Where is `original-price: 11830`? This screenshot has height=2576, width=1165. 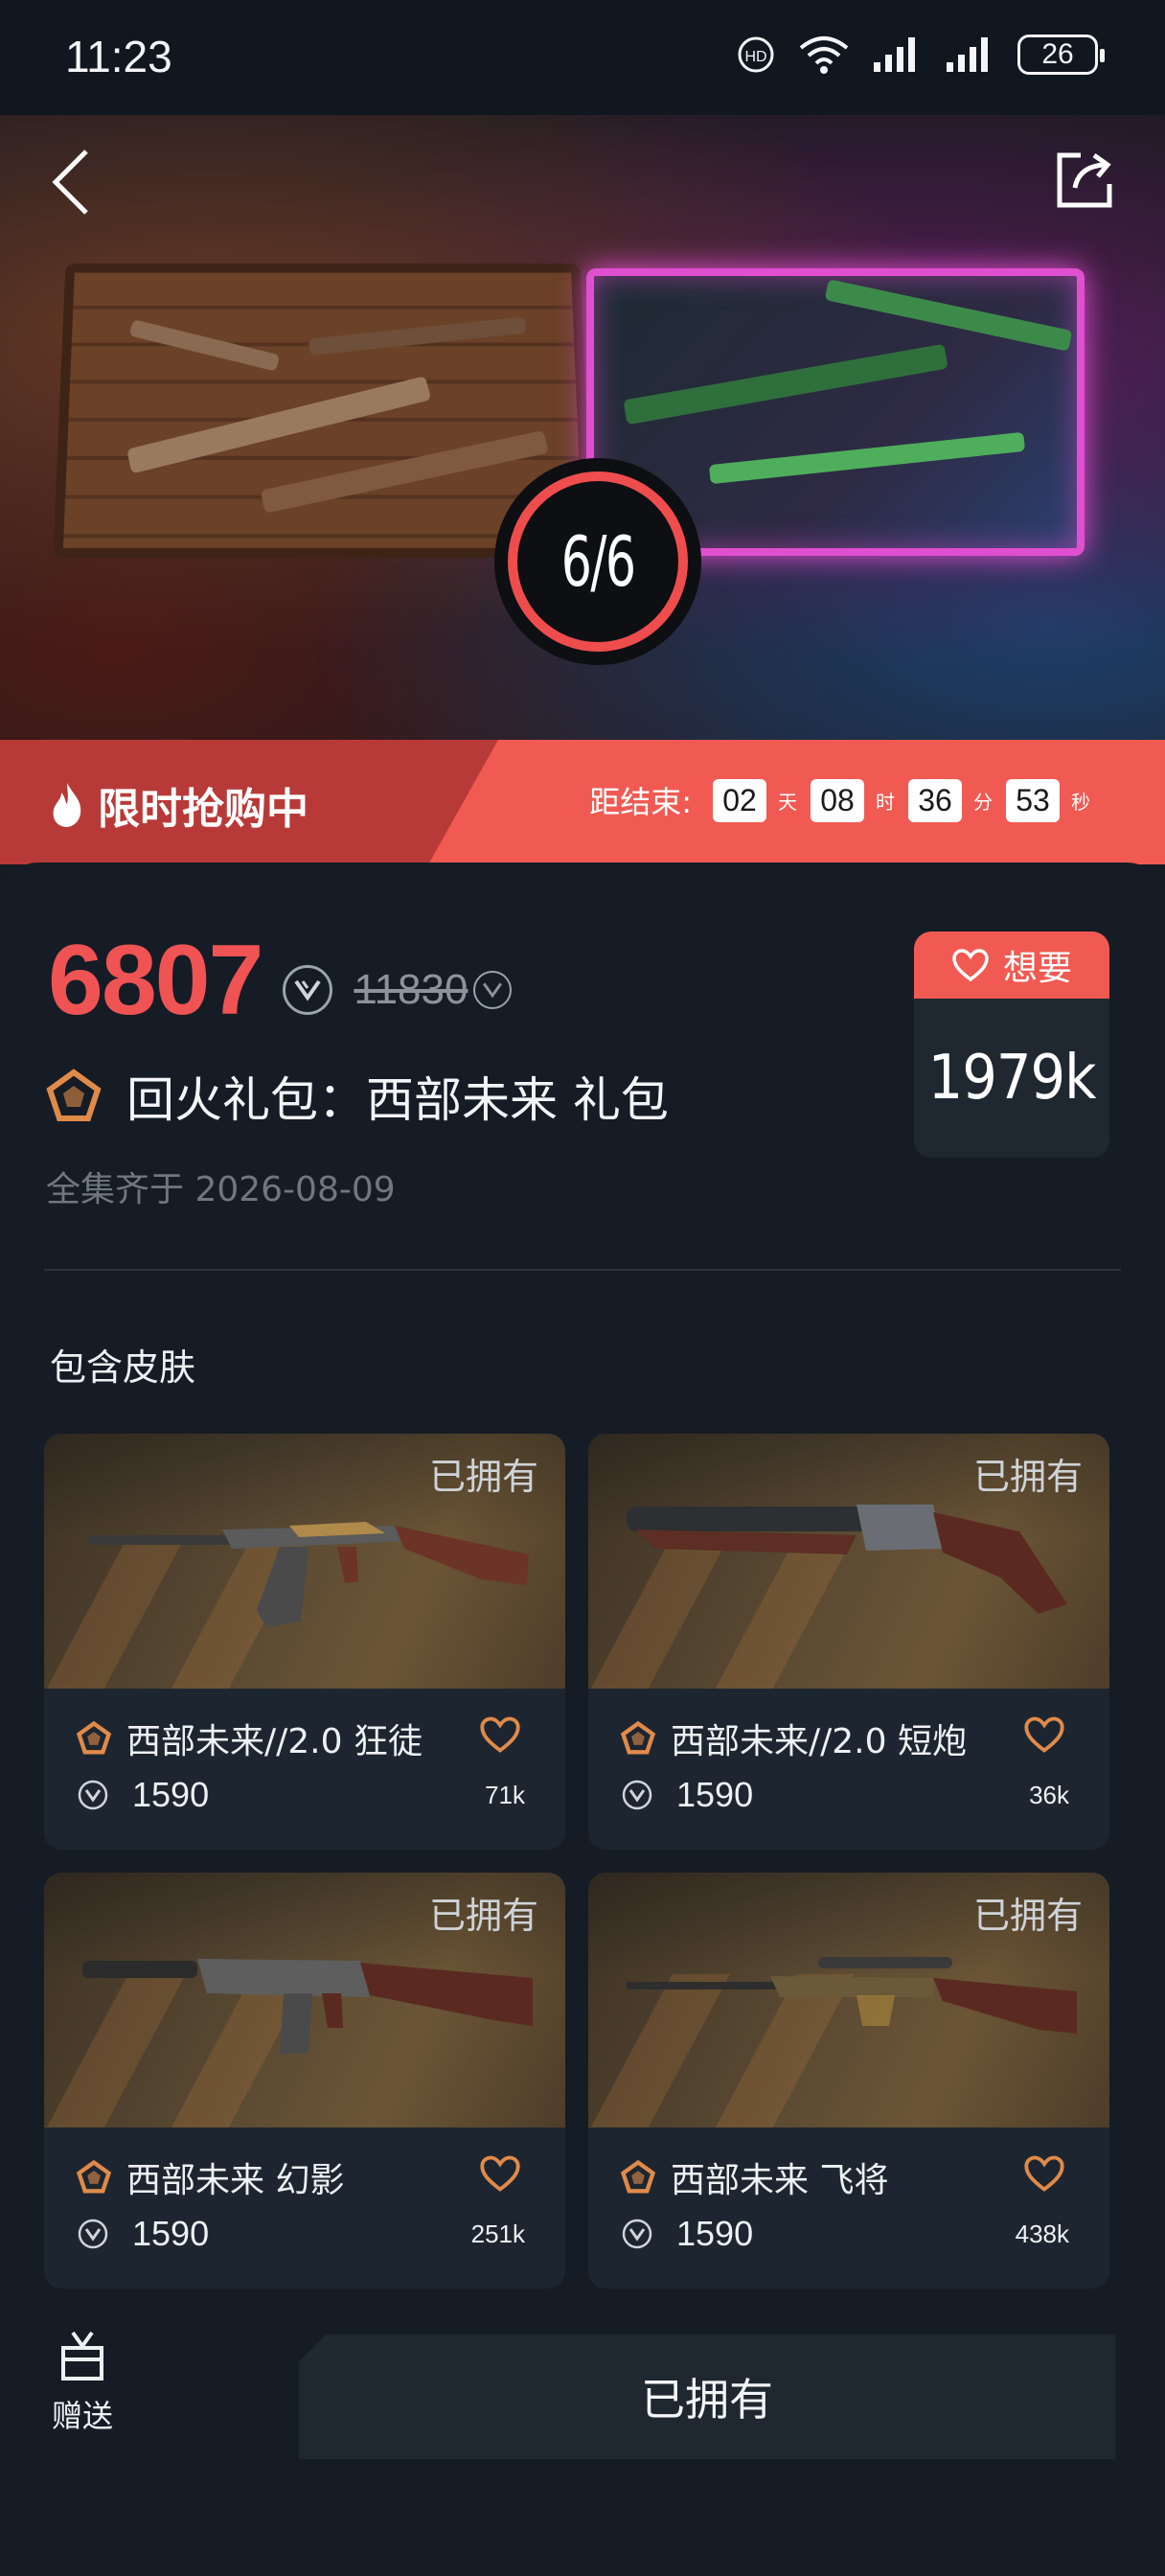
original-price: 11830 is located at coordinates (433, 989).